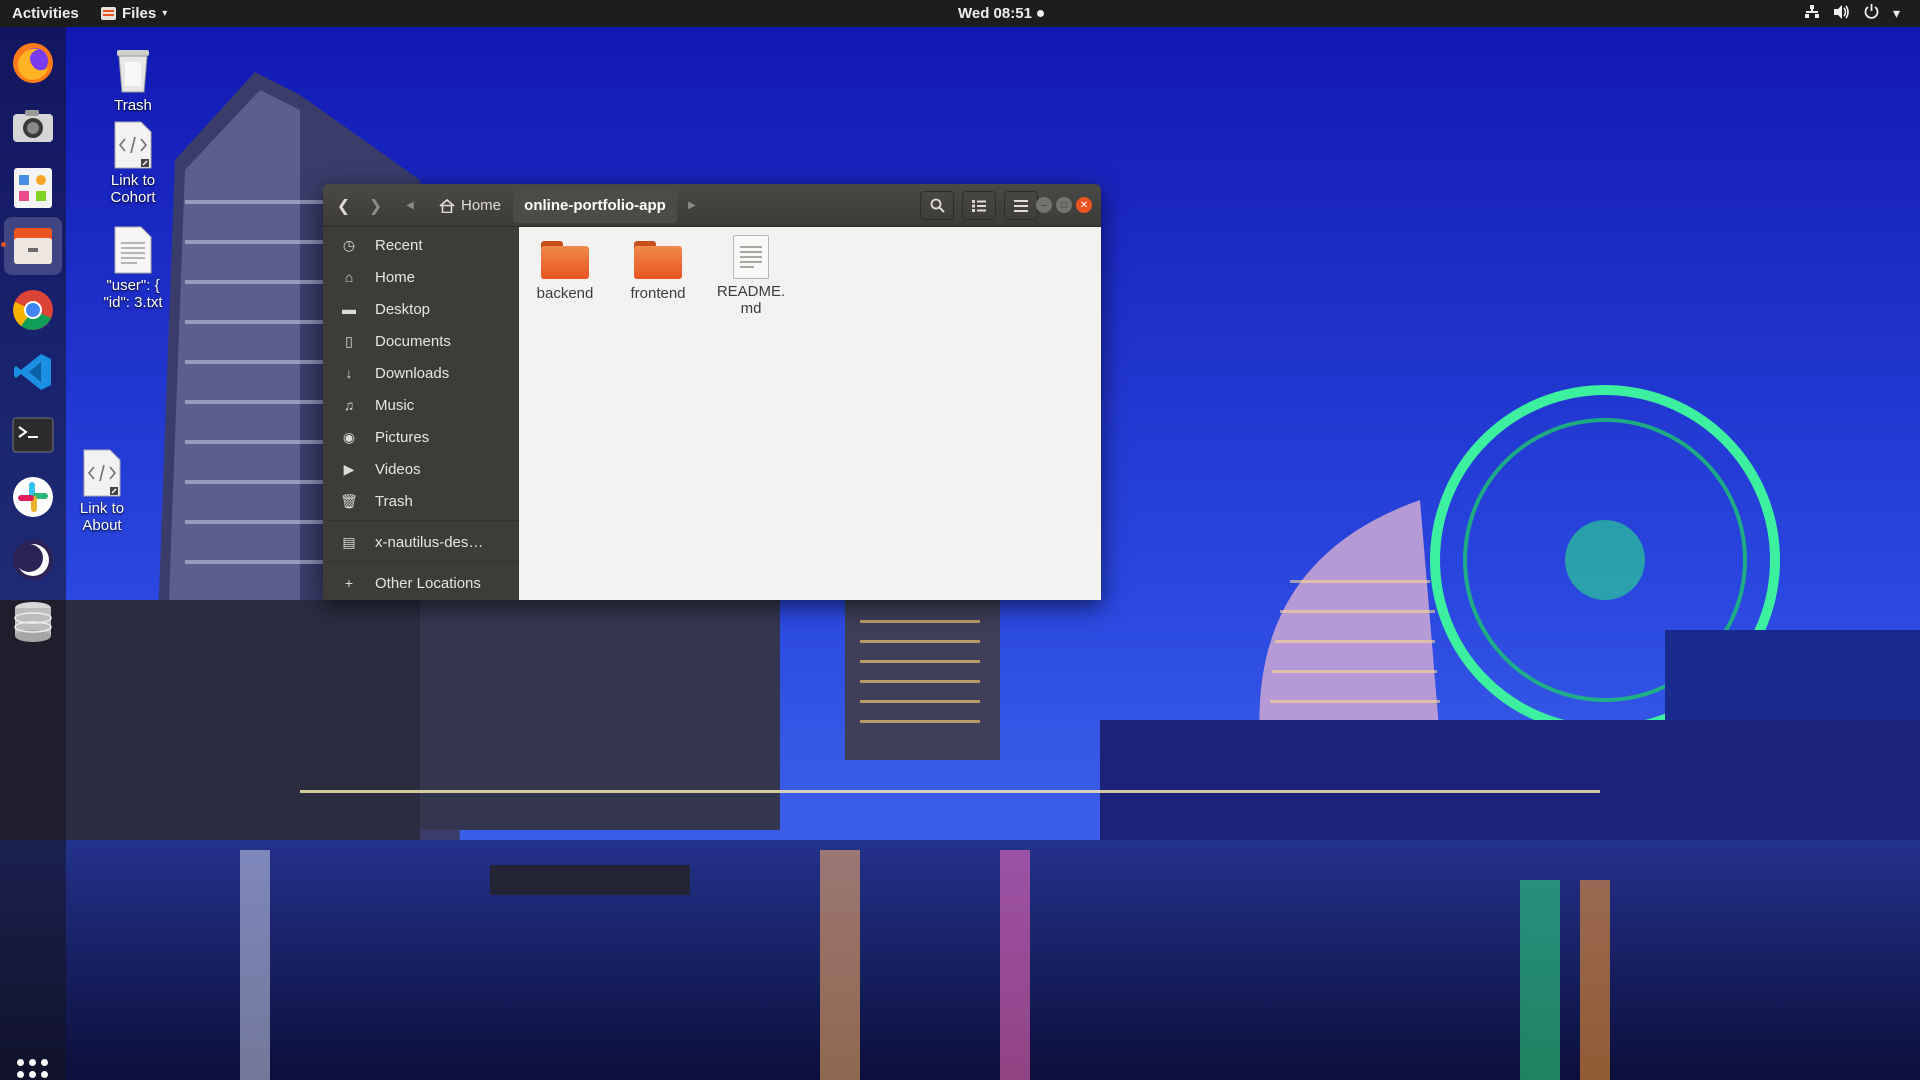  I want to click on top-bar: Activities Files ▾ Wed 08:51 ▾, so click(960, 13).